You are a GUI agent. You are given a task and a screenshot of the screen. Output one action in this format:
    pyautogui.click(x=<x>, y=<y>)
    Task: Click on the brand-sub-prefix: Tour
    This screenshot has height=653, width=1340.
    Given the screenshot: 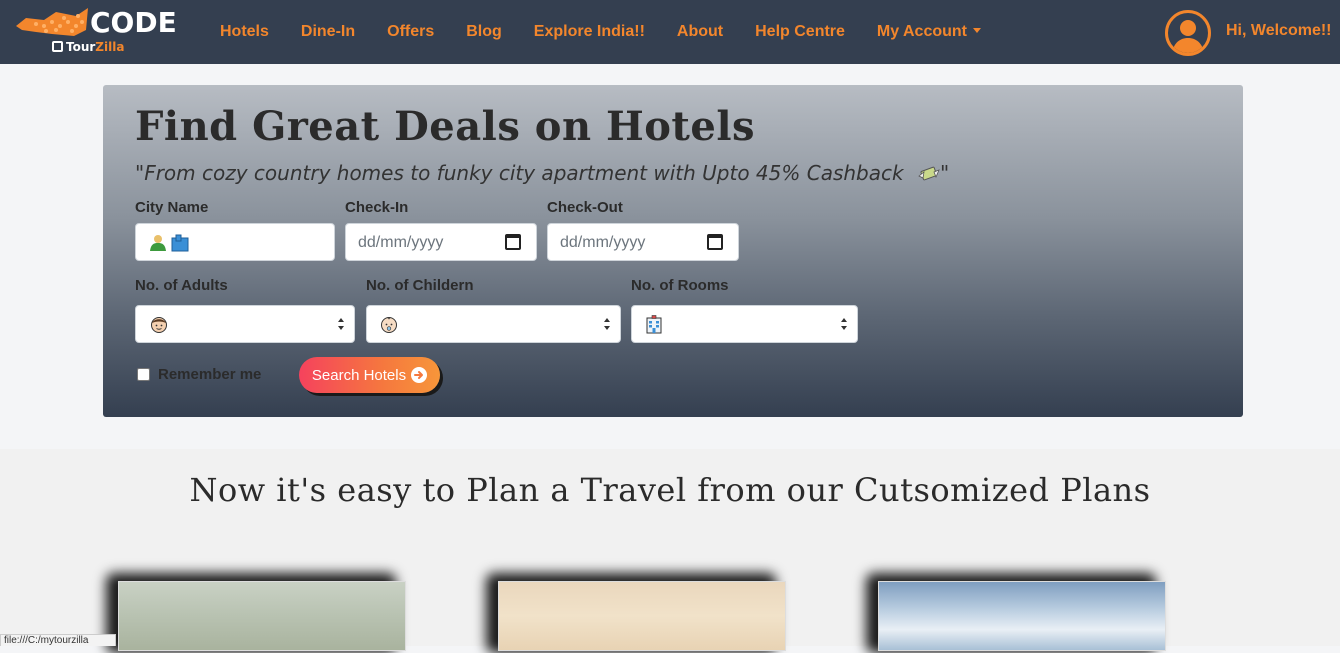 What is the action you would take?
    pyautogui.click(x=81, y=47)
    